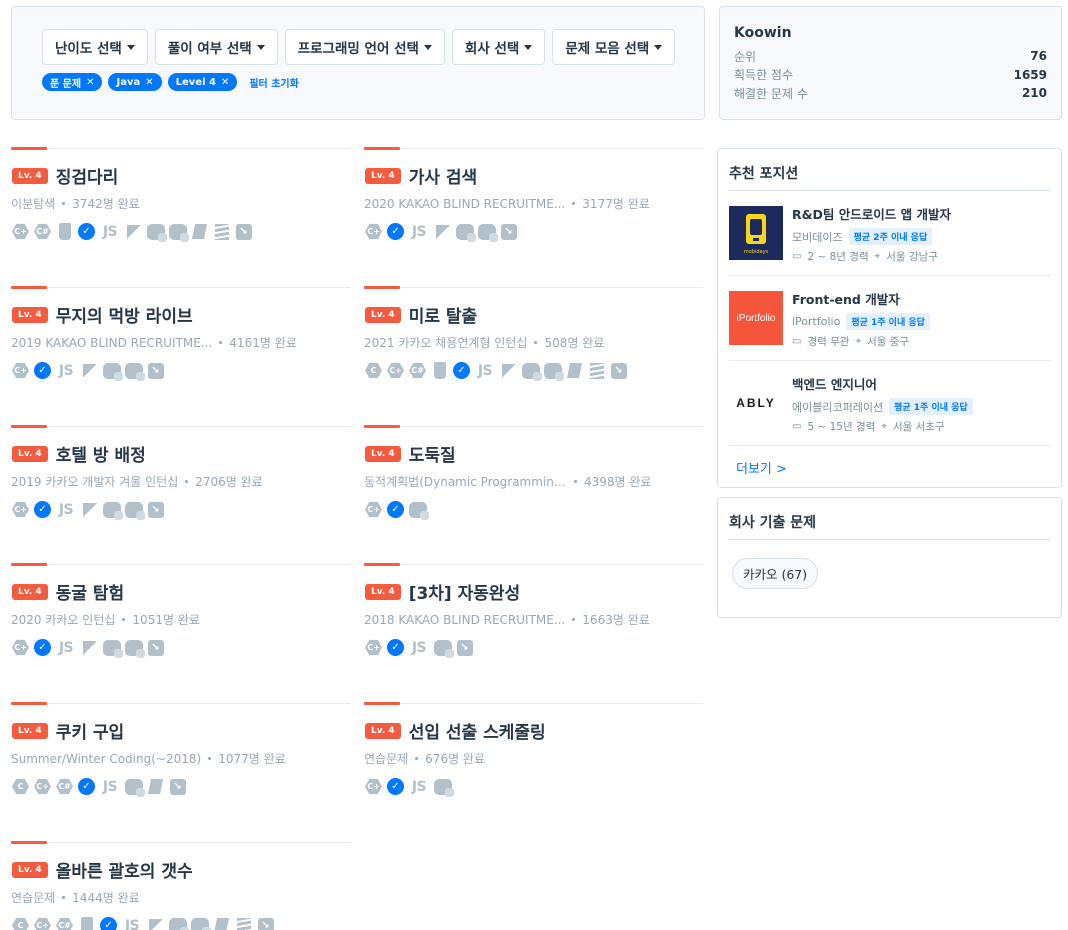 The width and height of the screenshot is (1068, 930). Describe the element at coordinates (533, 767) in the screenshot. I see `problem-card: Lv. 4 선입 선출 스케줄링 연습문제 676명 완료 C+ ✓ JS` at that location.